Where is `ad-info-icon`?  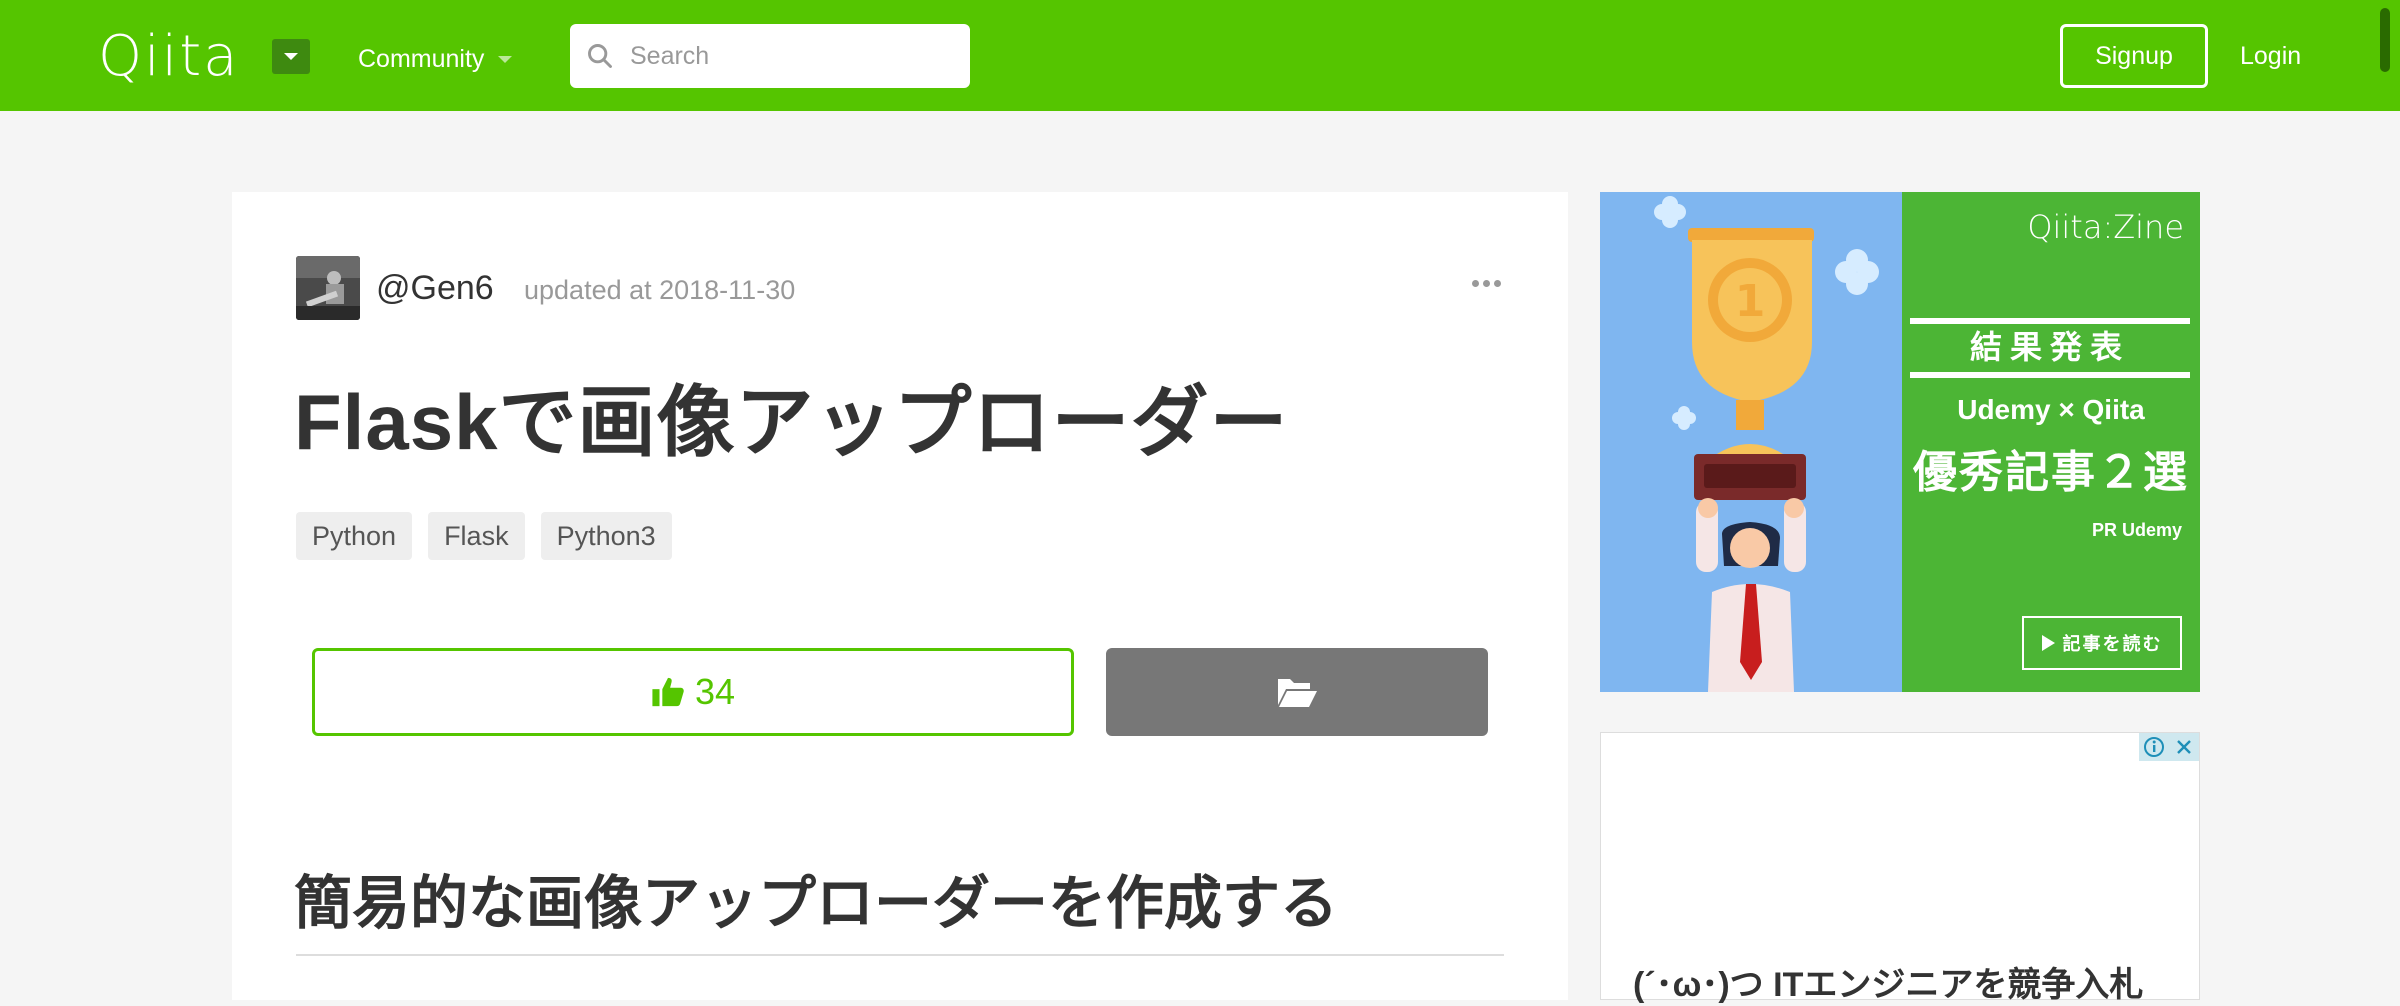 ad-info-icon is located at coordinates (2154, 747).